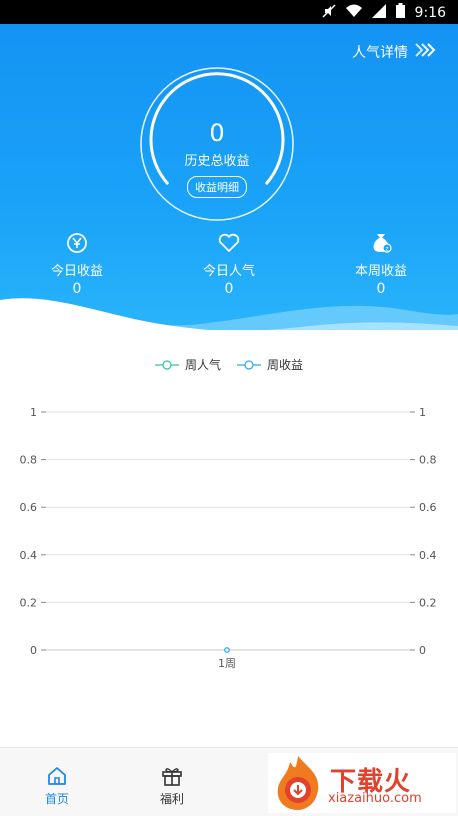  Describe the element at coordinates (77, 243) in the screenshot. I see `yuan-coin-icon` at that location.